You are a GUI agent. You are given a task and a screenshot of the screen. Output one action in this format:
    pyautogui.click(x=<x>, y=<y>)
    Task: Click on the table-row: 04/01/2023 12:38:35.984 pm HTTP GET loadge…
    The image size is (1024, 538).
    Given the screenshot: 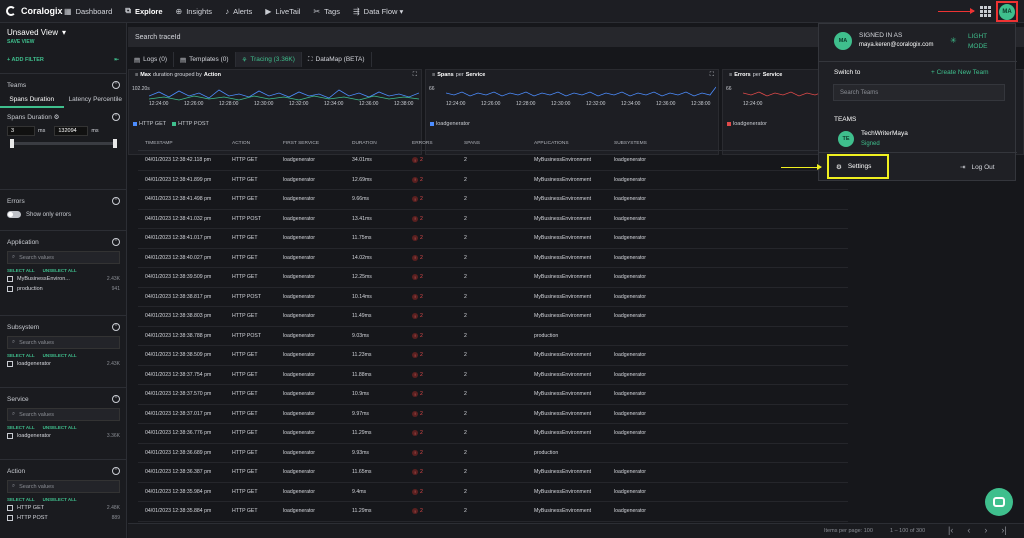 What is the action you would take?
    pyautogui.click(x=493, y=492)
    